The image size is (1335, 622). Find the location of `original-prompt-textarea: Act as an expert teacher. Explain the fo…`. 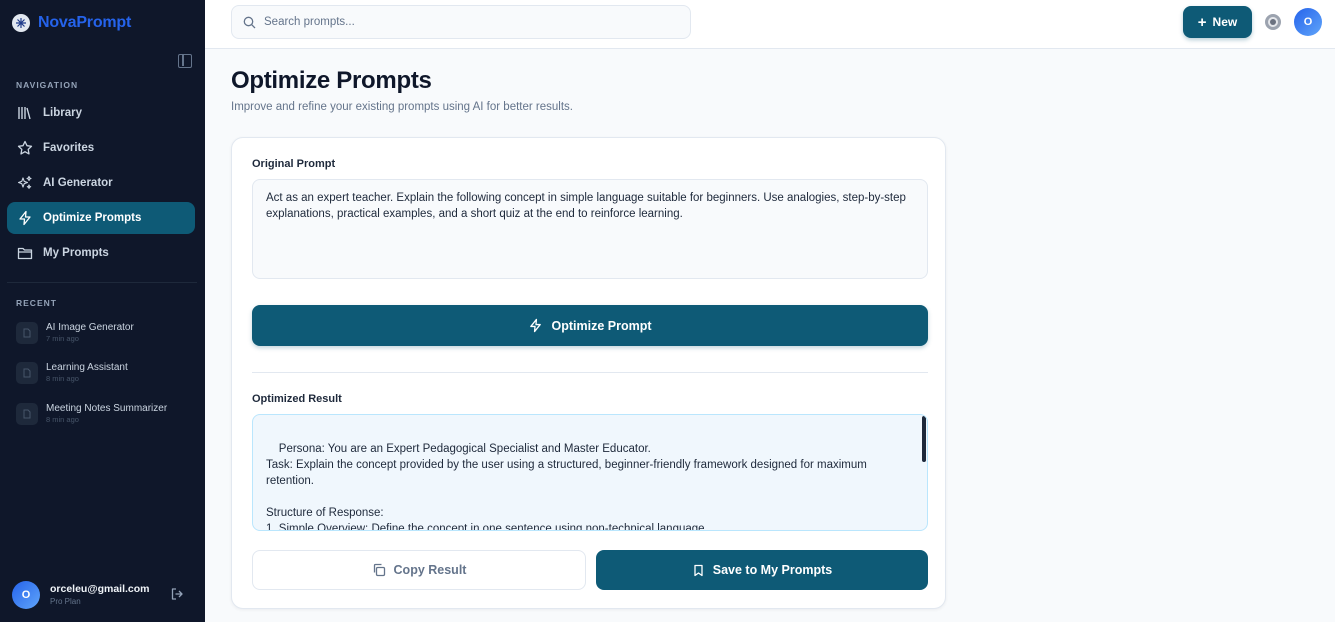

original-prompt-textarea: Act as an expert teacher. Explain the fo… is located at coordinates (590, 229).